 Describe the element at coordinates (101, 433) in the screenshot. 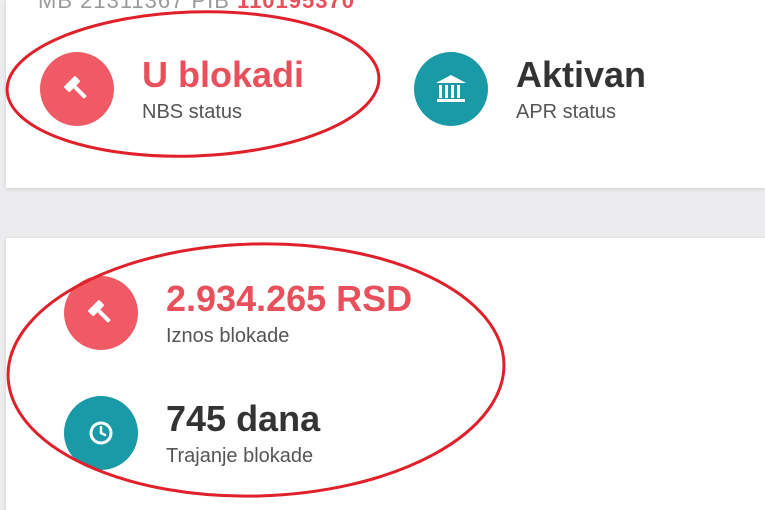

I see `clock-icon` at that location.